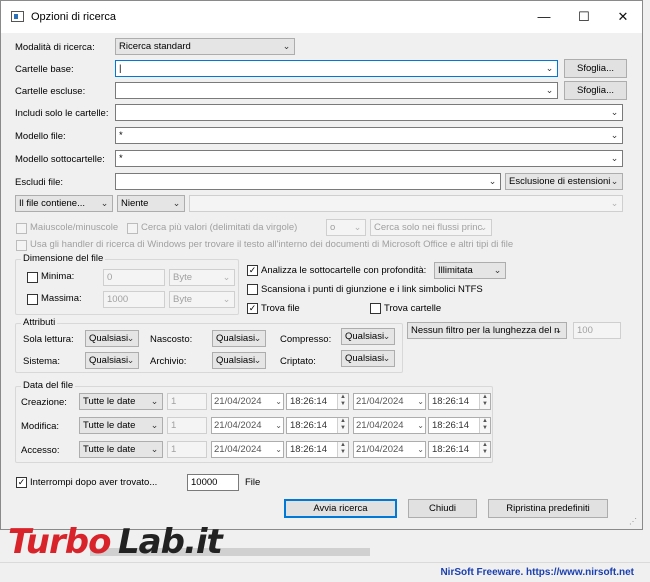 Image resolution: width=650 pixels, height=582 pixels. Describe the element at coordinates (252, 289) in the screenshot. I see `junctions-checkbox` at that location.